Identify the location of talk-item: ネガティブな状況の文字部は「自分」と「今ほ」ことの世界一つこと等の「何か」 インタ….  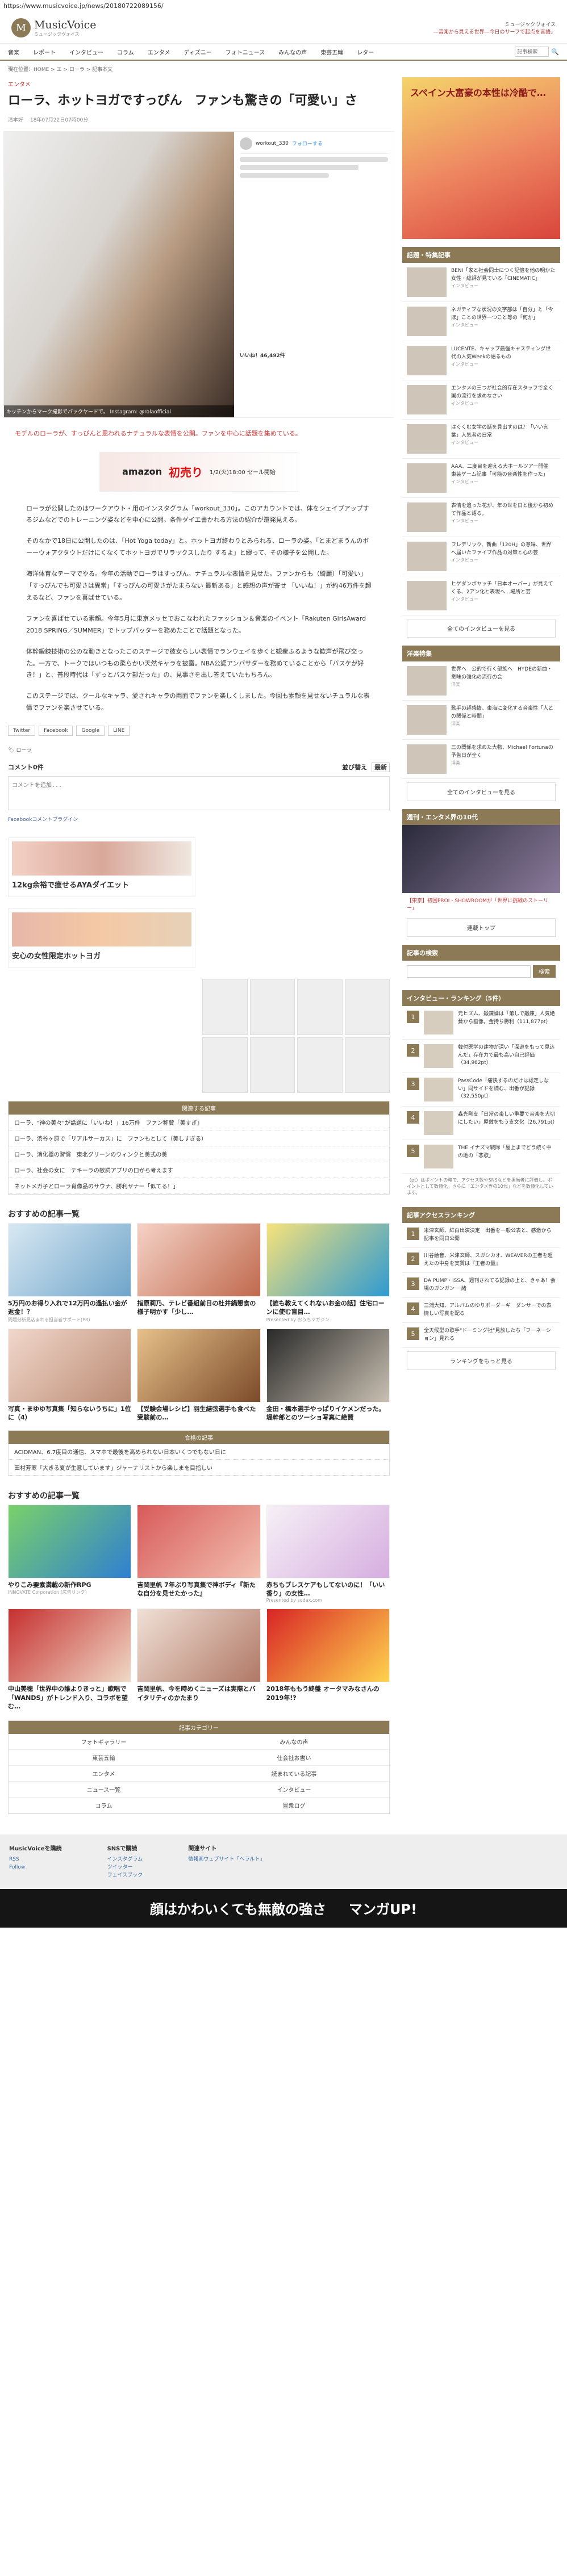
(481, 321).